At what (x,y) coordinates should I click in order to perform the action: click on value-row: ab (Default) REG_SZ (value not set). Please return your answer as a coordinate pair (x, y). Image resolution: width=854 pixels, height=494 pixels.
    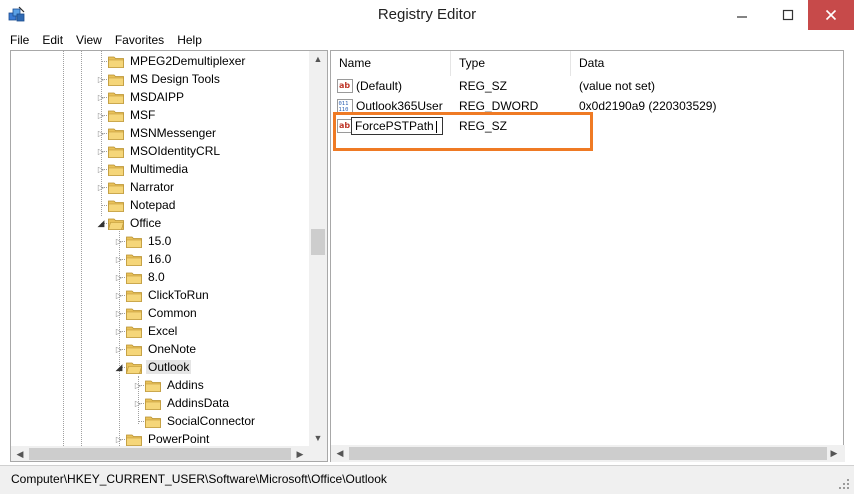
    Looking at the image, I should click on (587, 86).